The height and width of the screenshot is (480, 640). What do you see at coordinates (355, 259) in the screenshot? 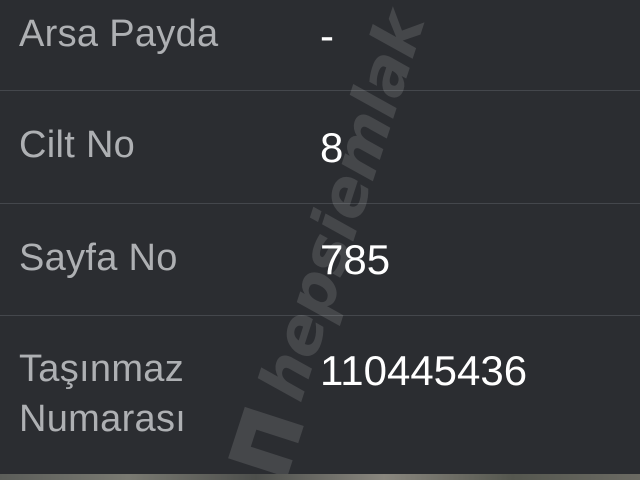
I see `detail-value: 785` at bounding box center [355, 259].